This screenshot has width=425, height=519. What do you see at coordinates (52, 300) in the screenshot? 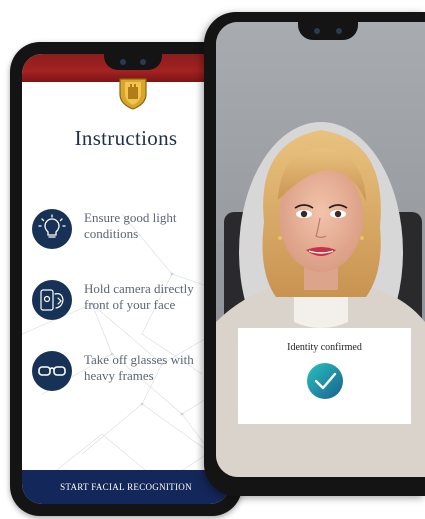
I see `phone-camera-icon` at bounding box center [52, 300].